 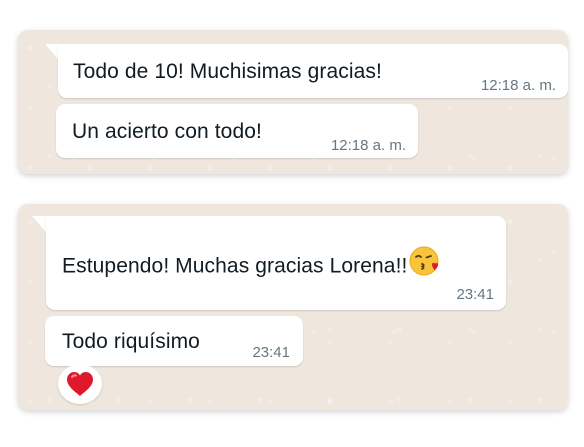 What do you see at coordinates (80, 384) in the screenshot?
I see `message-reaction` at bounding box center [80, 384].